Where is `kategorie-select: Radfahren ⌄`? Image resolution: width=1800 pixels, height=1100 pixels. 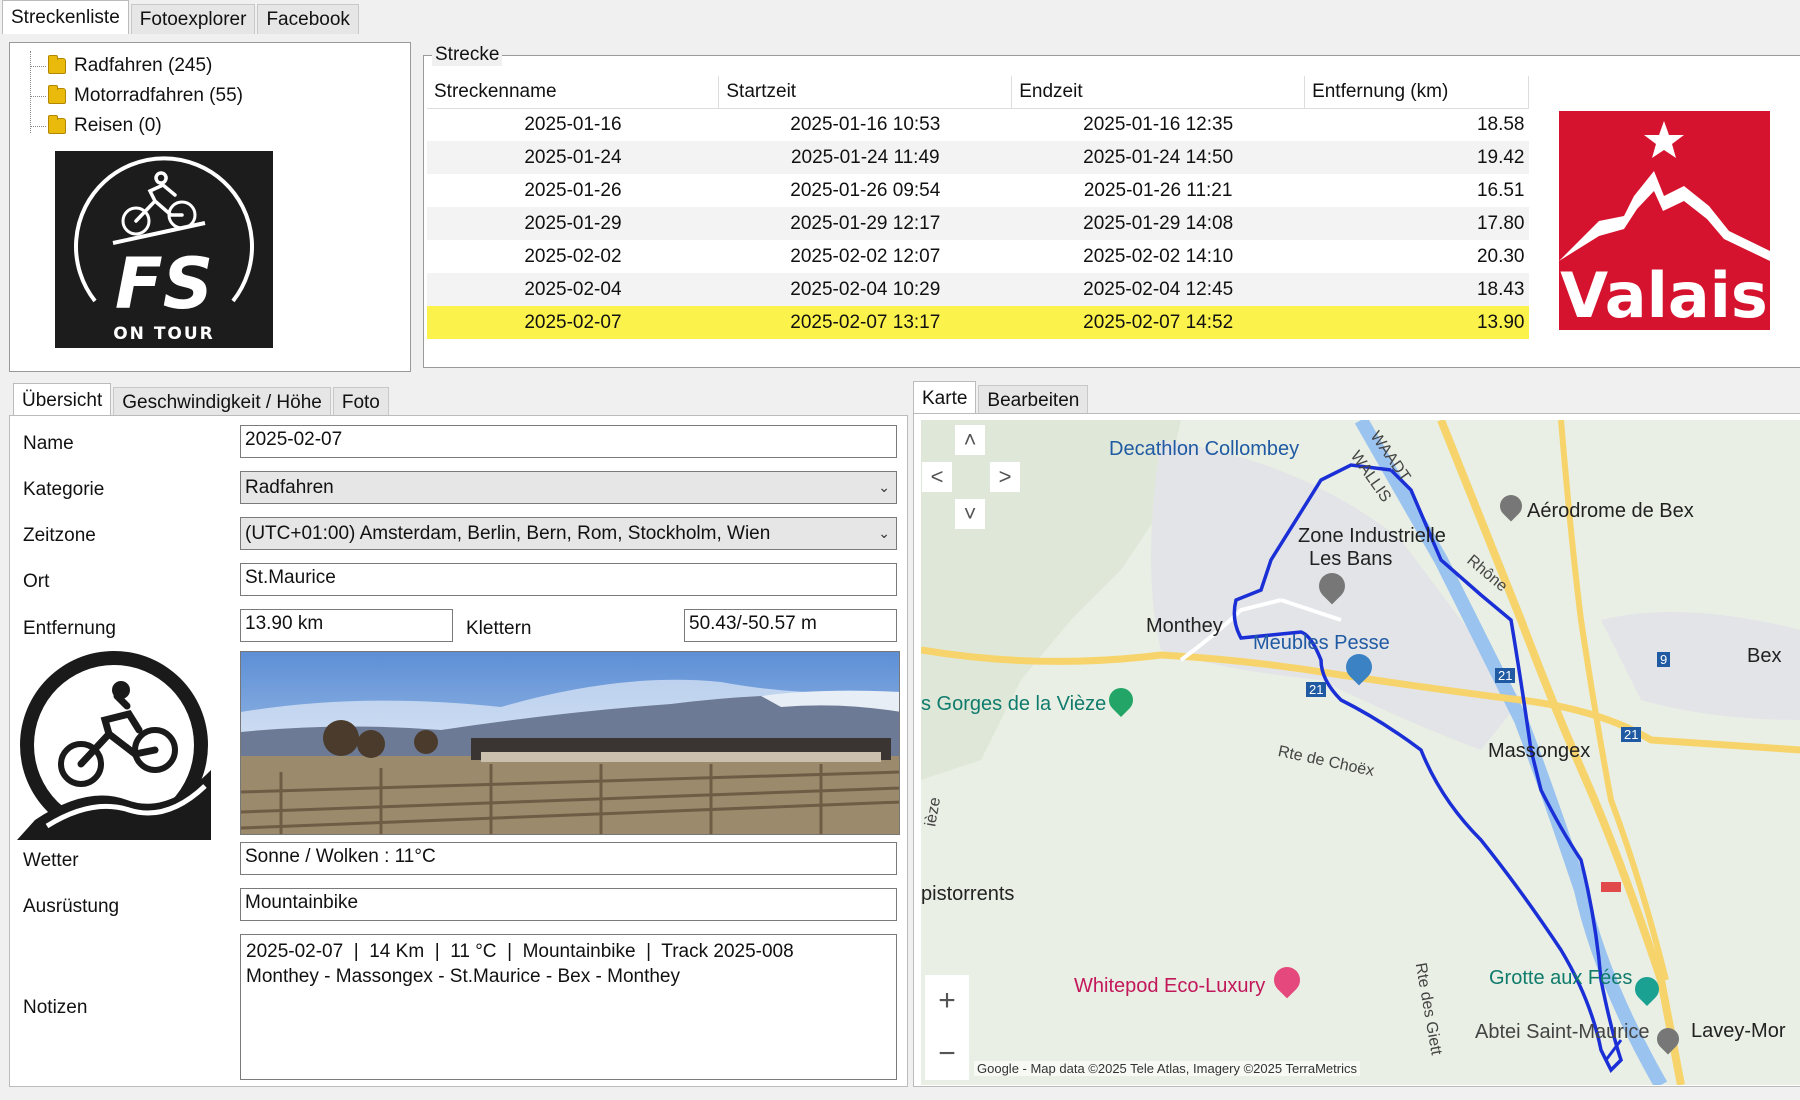 kategorie-select: Radfahren ⌄ is located at coordinates (568, 487).